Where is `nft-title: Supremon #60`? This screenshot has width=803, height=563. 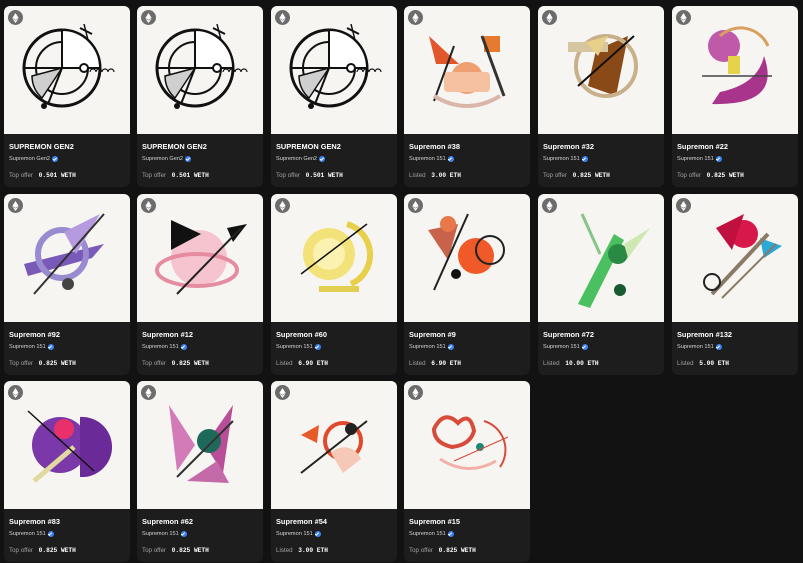
nft-title: Supremon #60 is located at coordinates (334, 334).